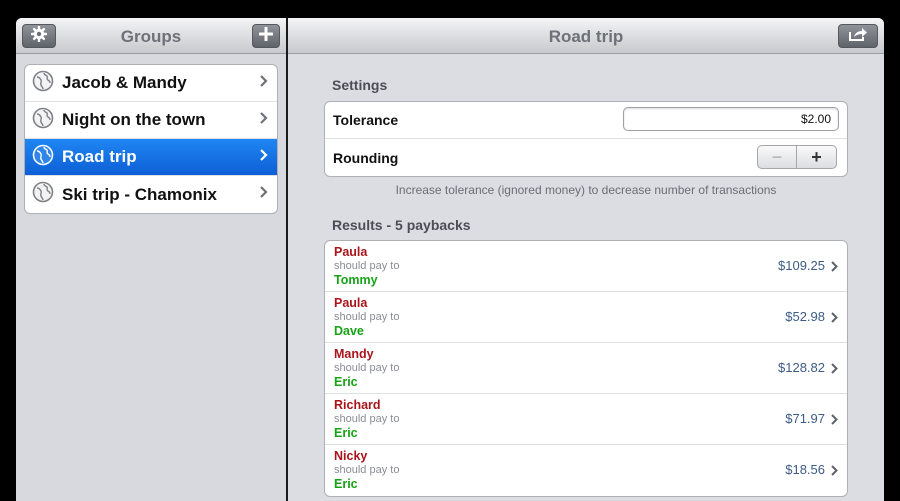  What do you see at coordinates (586, 157) in the screenshot?
I see `rounding-row: Rounding − +` at bounding box center [586, 157].